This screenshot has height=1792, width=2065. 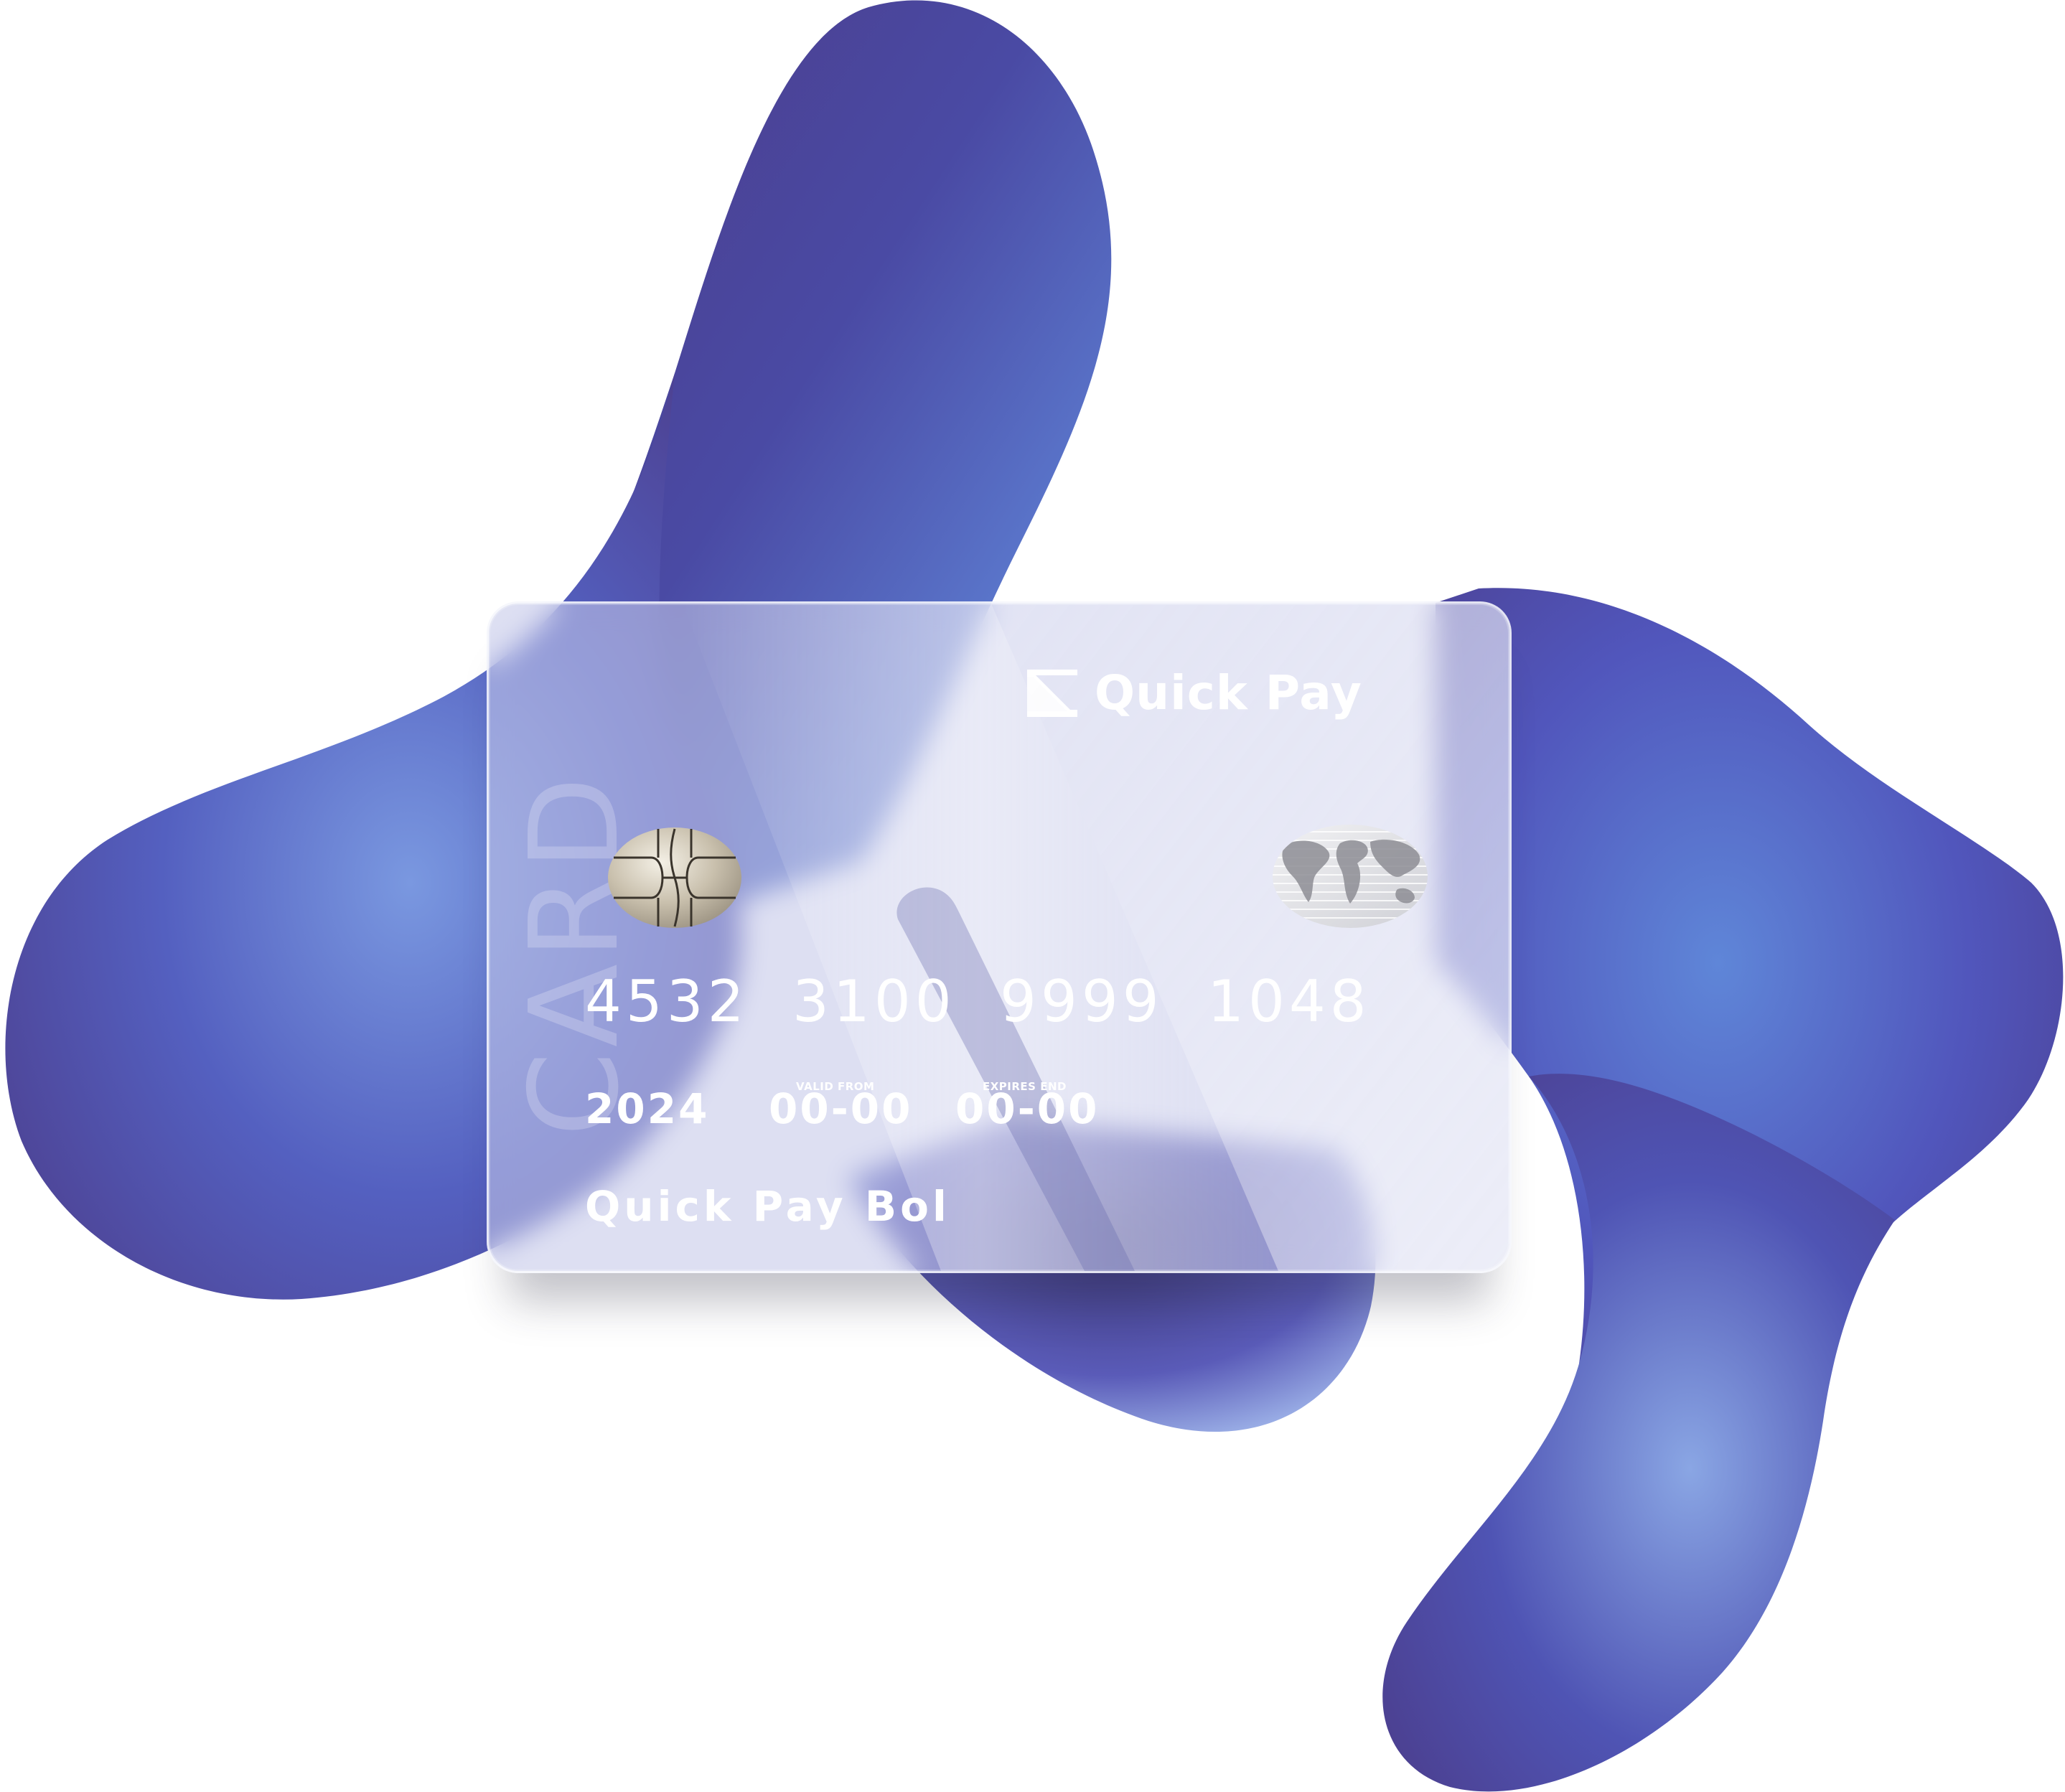 What do you see at coordinates (978, 1001) in the screenshot?
I see `card-number: 4532 3100 9999 1048` at bounding box center [978, 1001].